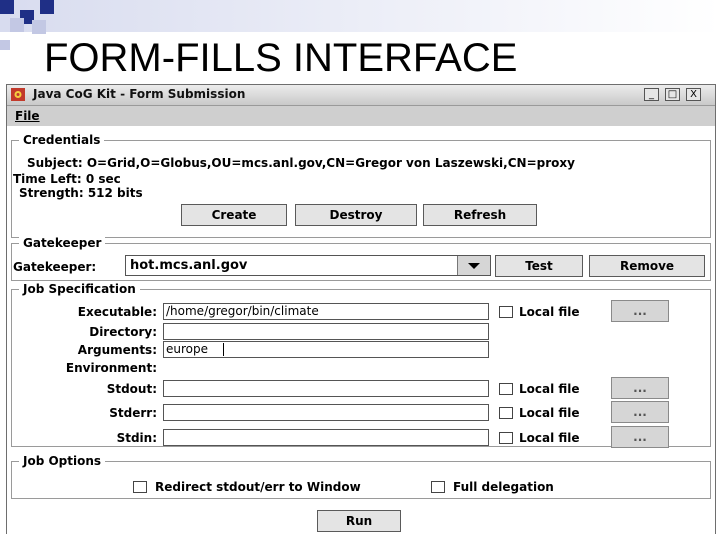 The width and height of the screenshot is (720, 540). What do you see at coordinates (140, 487) in the screenshot?
I see `redirect-output-checkbox` at bounding box center [140, 487].